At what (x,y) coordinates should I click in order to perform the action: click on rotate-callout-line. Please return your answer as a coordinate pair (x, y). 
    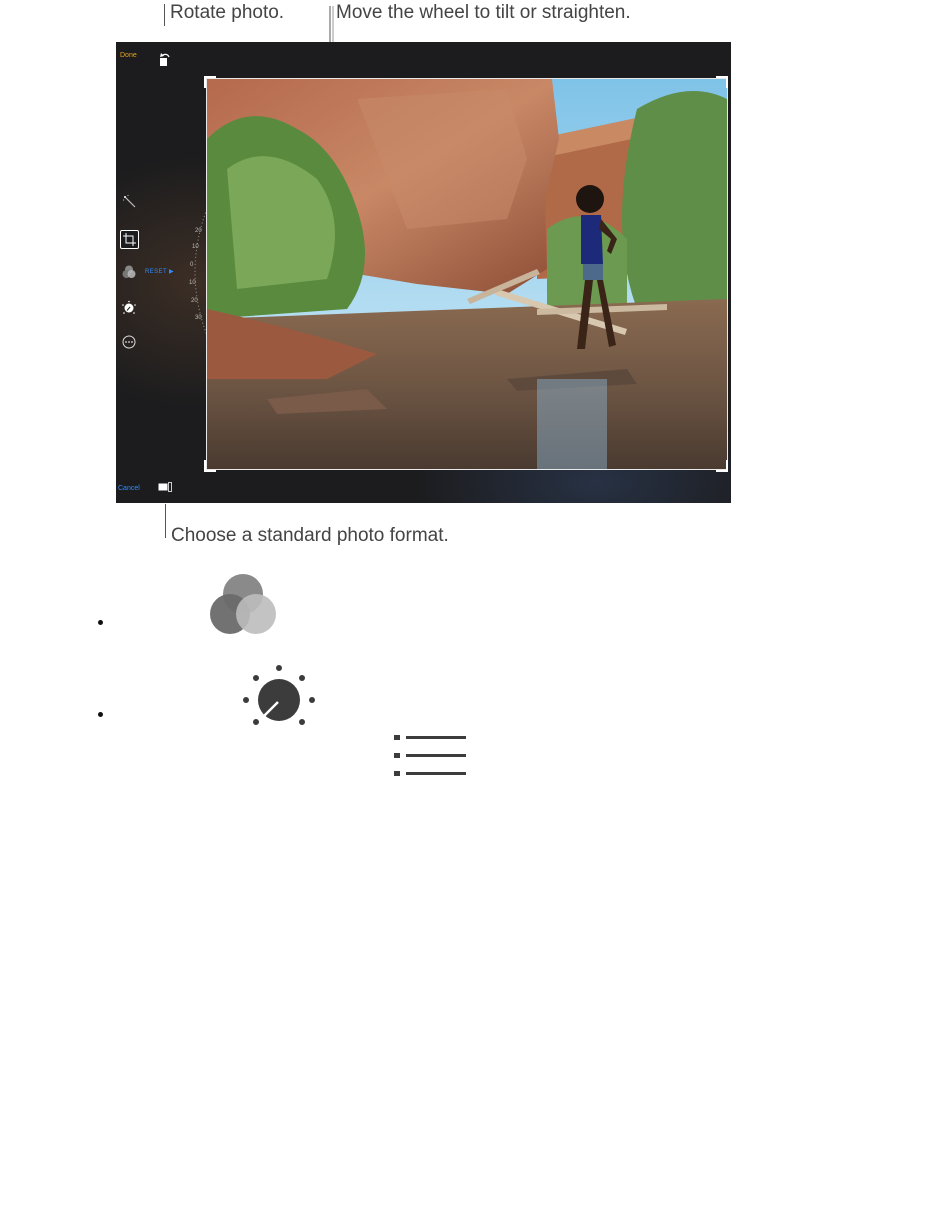
    Looking at the image, I should click on (164, 15).